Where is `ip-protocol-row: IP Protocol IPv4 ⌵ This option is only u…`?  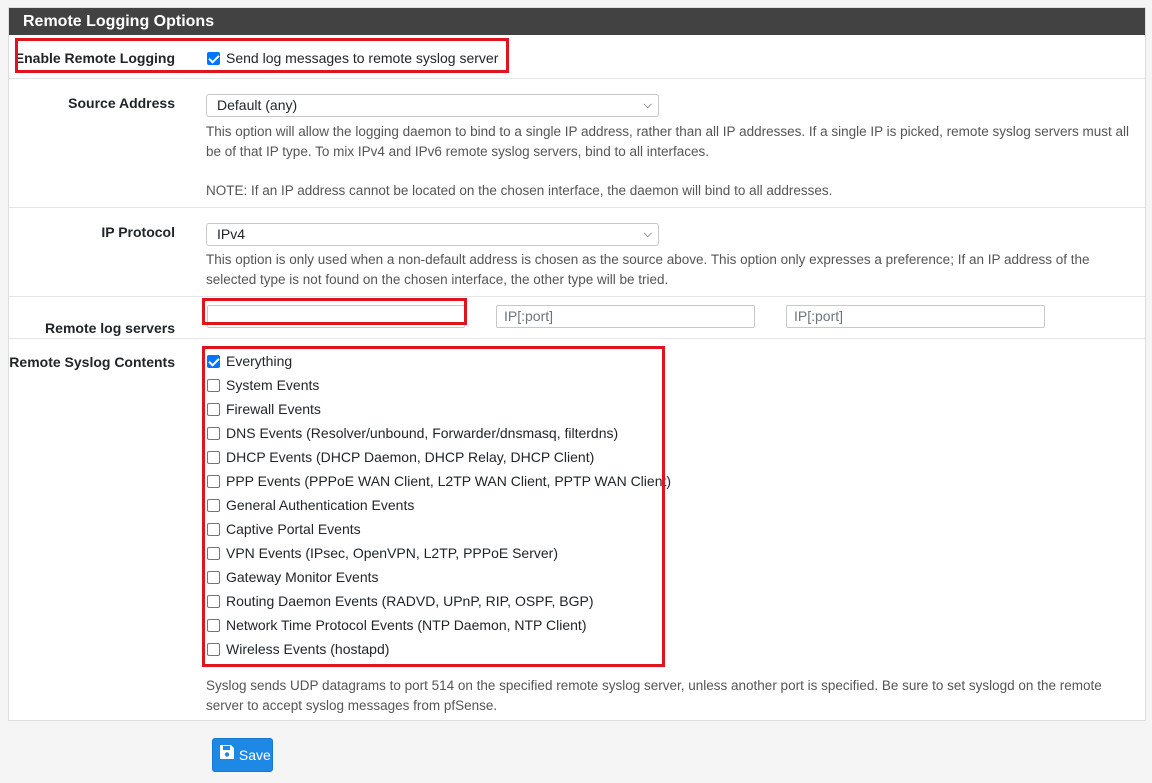 ip-protocol-row: IP Protocol IPv4 ⌵ This option is only u… is located at coordinates (577, 251).